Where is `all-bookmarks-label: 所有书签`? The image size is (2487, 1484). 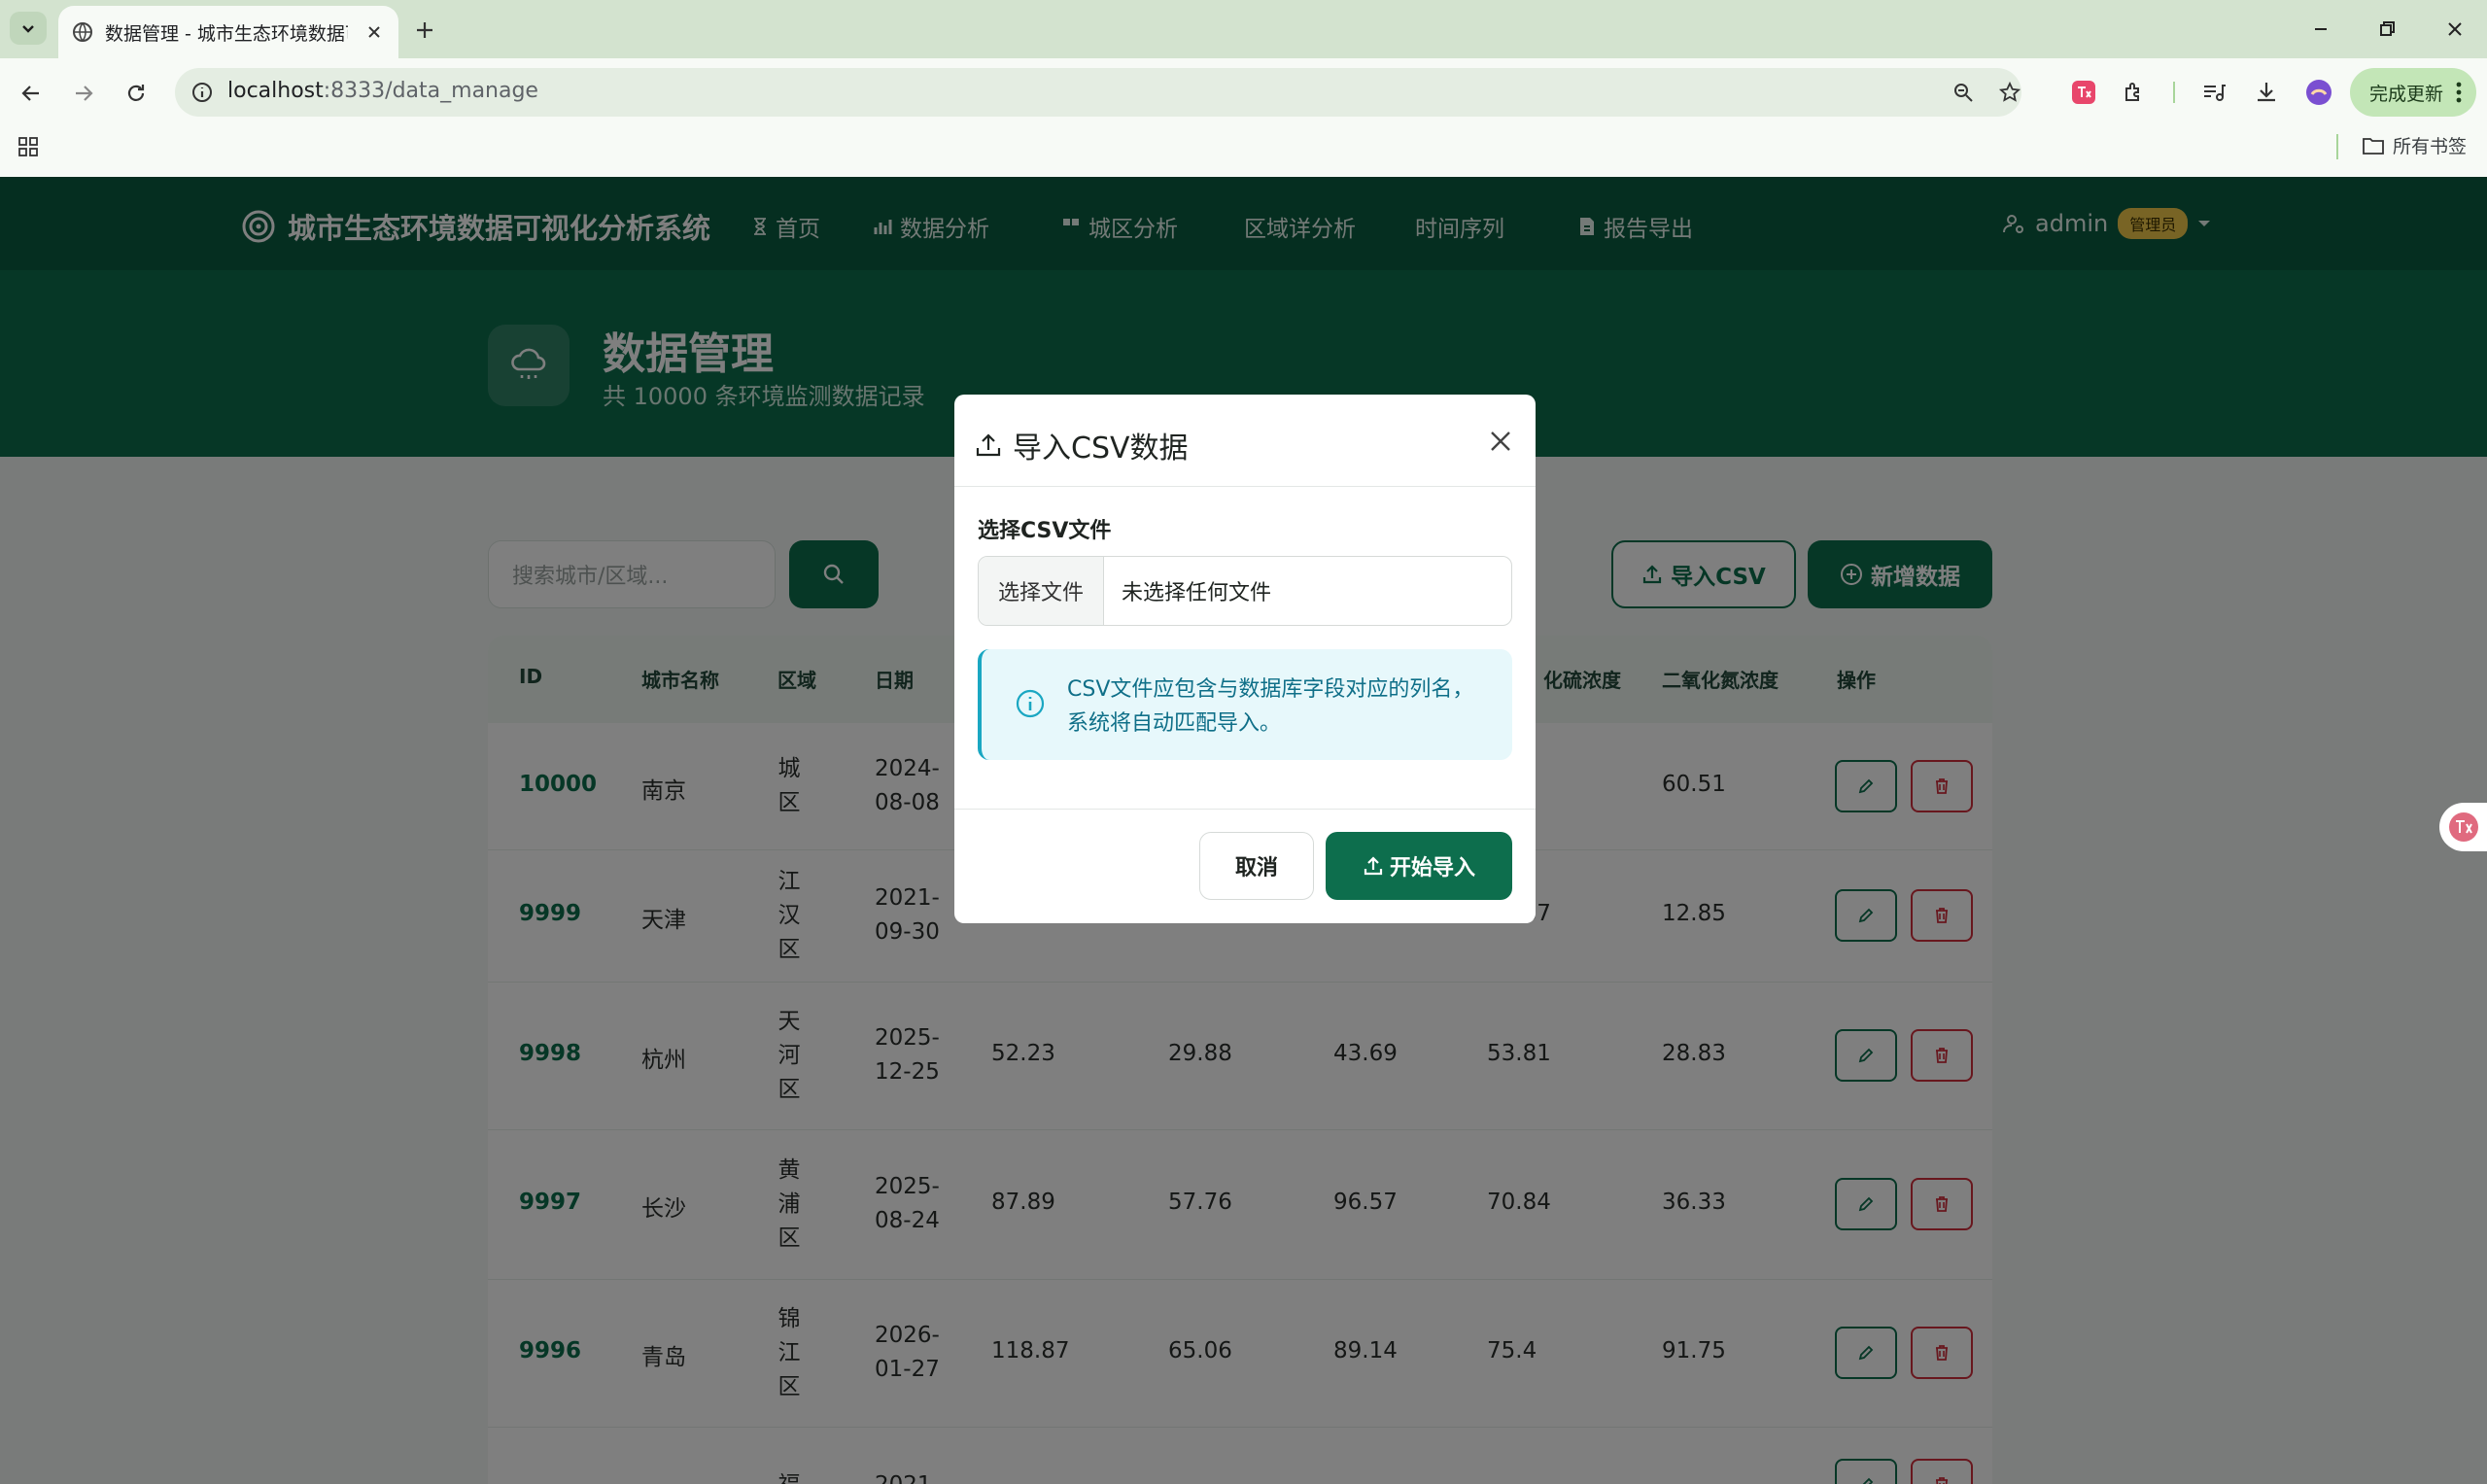 all-bookmarks-label: 所有书签 is located at coordinates (2430, 146).